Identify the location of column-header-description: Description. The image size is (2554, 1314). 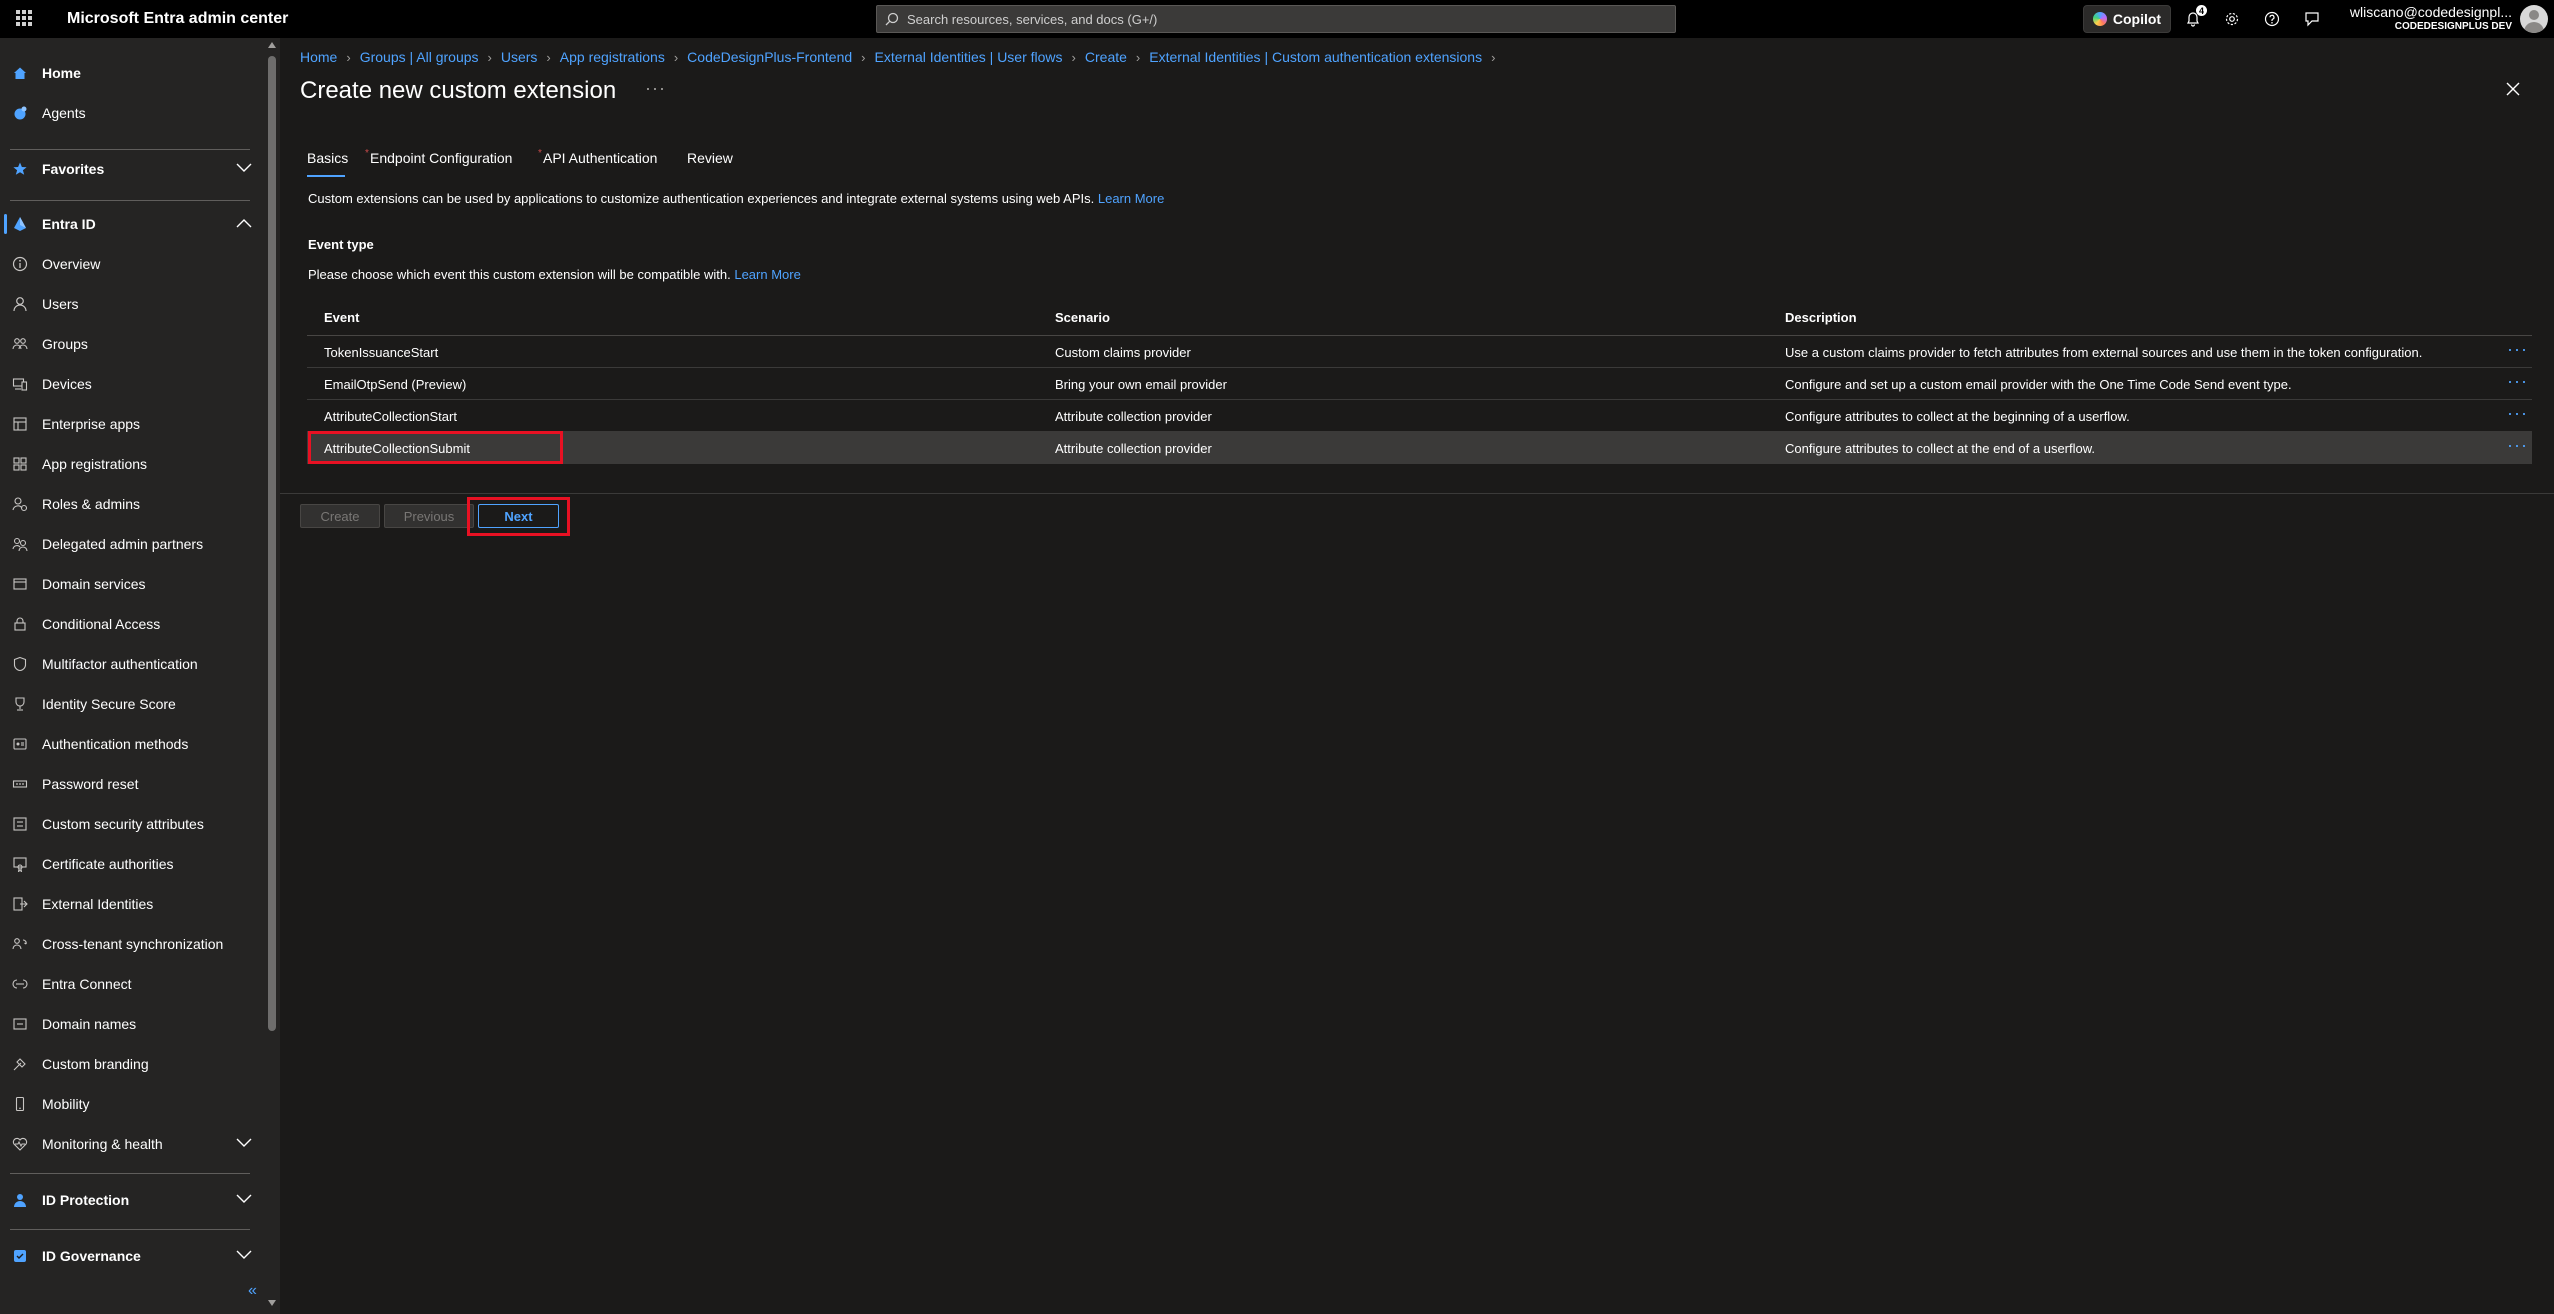
(1821, 317).